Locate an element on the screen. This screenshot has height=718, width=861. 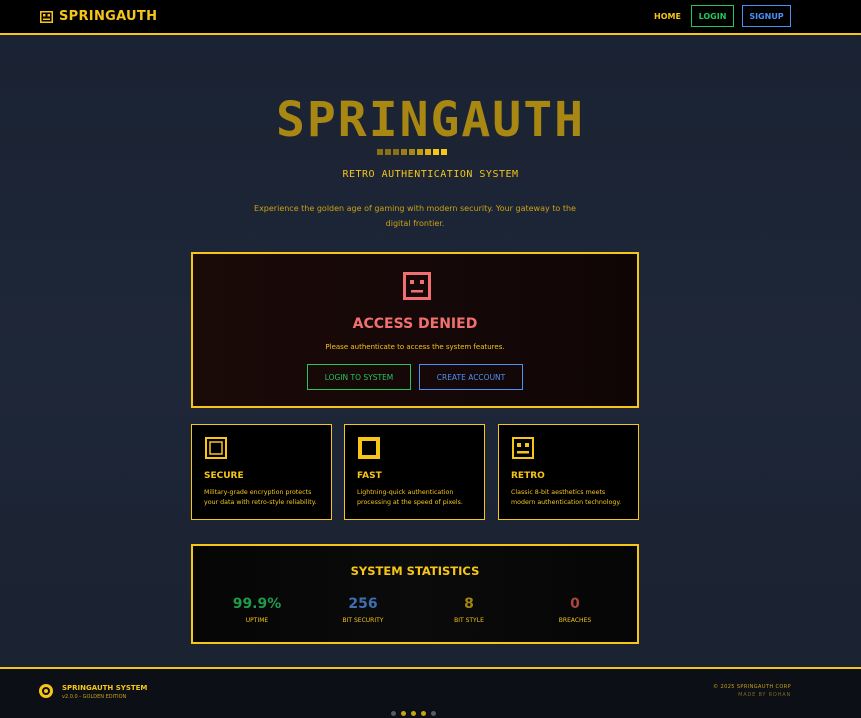
nav-home-link: HOME is located at coordinates (667, 16).